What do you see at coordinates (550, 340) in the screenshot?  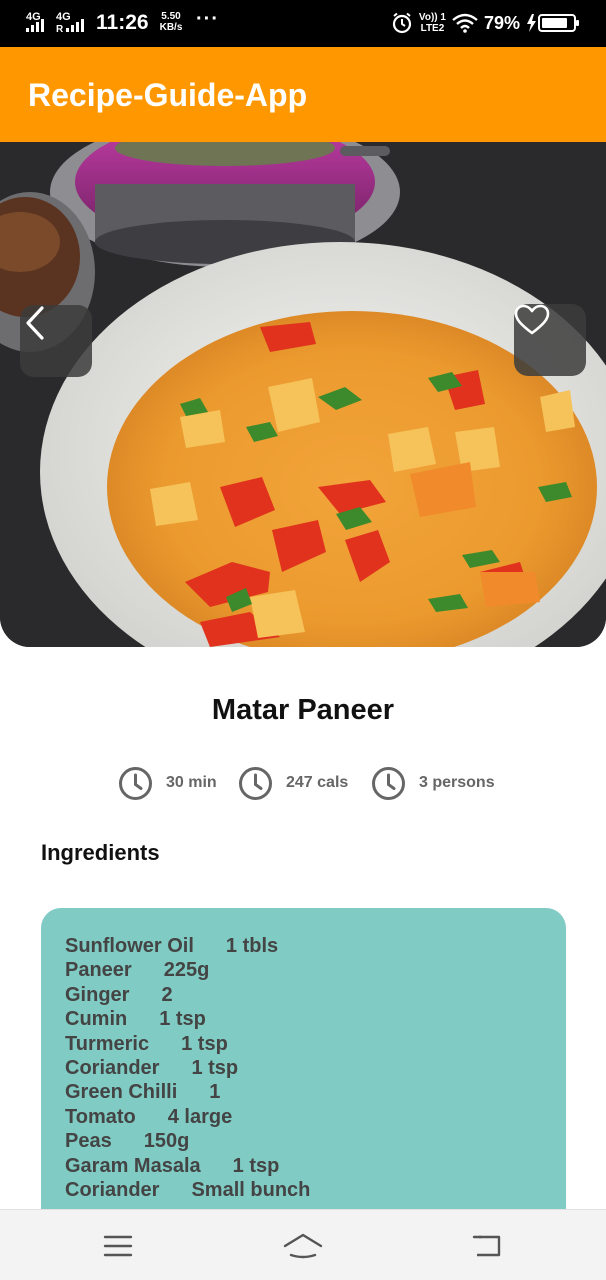 I see `favorite-button` at bounding box center [550, 340].